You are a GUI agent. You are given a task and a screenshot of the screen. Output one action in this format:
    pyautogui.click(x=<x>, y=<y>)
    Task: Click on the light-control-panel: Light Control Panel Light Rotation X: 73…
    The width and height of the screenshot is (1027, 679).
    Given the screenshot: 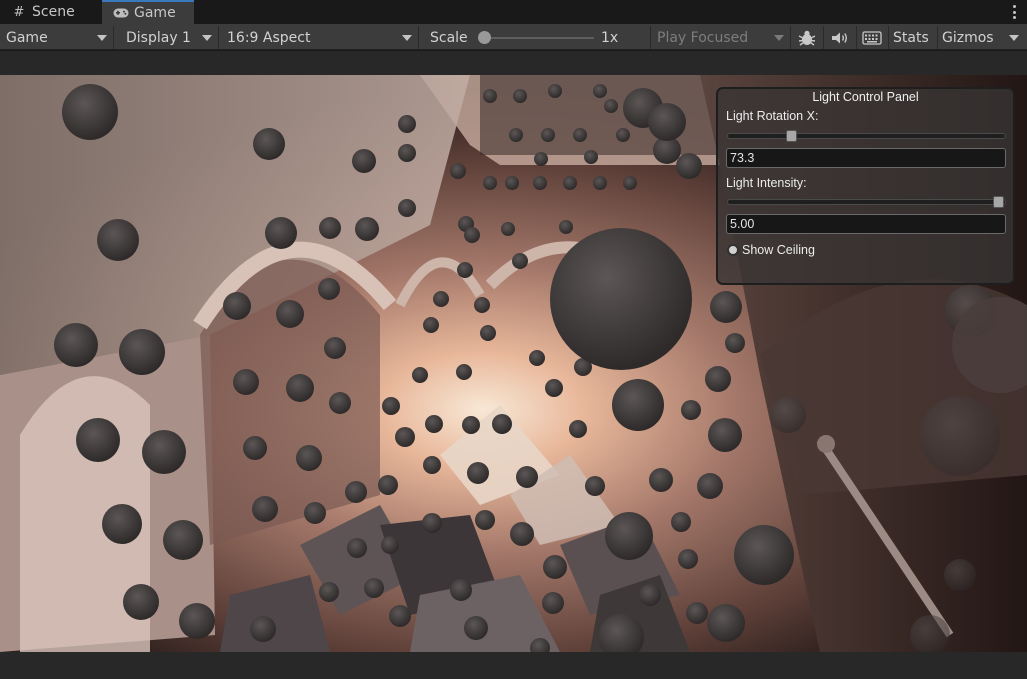 What is the action you would take?
    pyautogui.click(x=865, y=186)
    